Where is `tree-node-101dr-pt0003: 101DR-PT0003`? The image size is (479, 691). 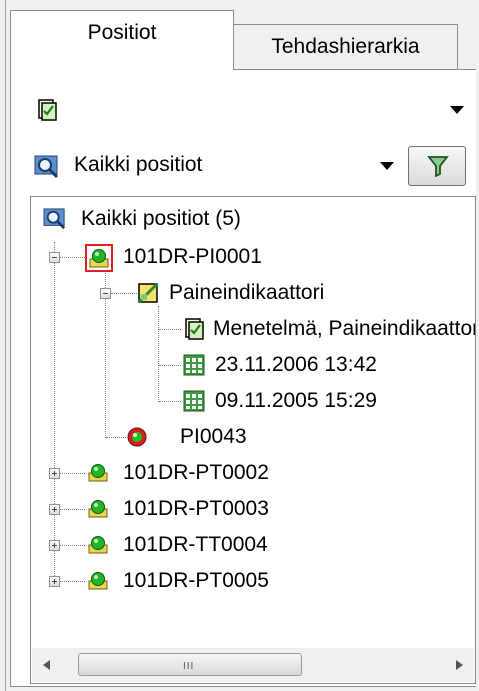
tree-node-101dr-pt0003: 101DR-PT0003 is located at coordinates (235, 509).